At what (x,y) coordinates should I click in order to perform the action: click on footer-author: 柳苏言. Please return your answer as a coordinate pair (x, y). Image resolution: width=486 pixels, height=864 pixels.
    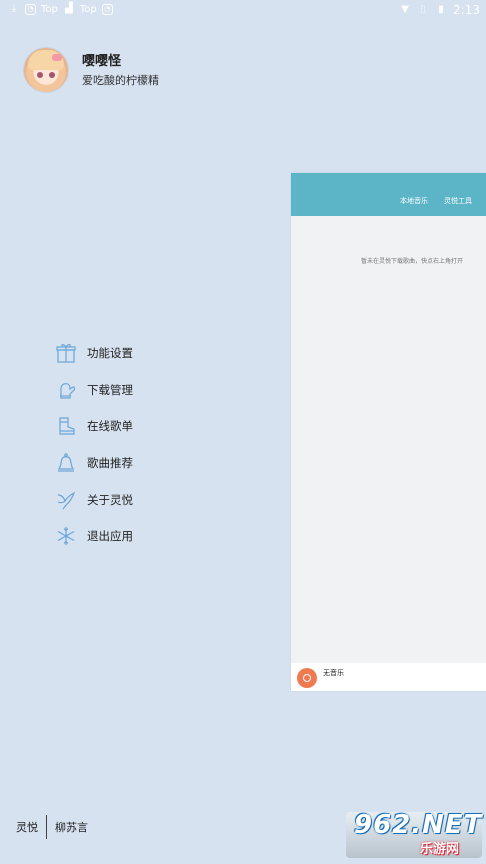
    Looking at the image, I should click on (71, 827).